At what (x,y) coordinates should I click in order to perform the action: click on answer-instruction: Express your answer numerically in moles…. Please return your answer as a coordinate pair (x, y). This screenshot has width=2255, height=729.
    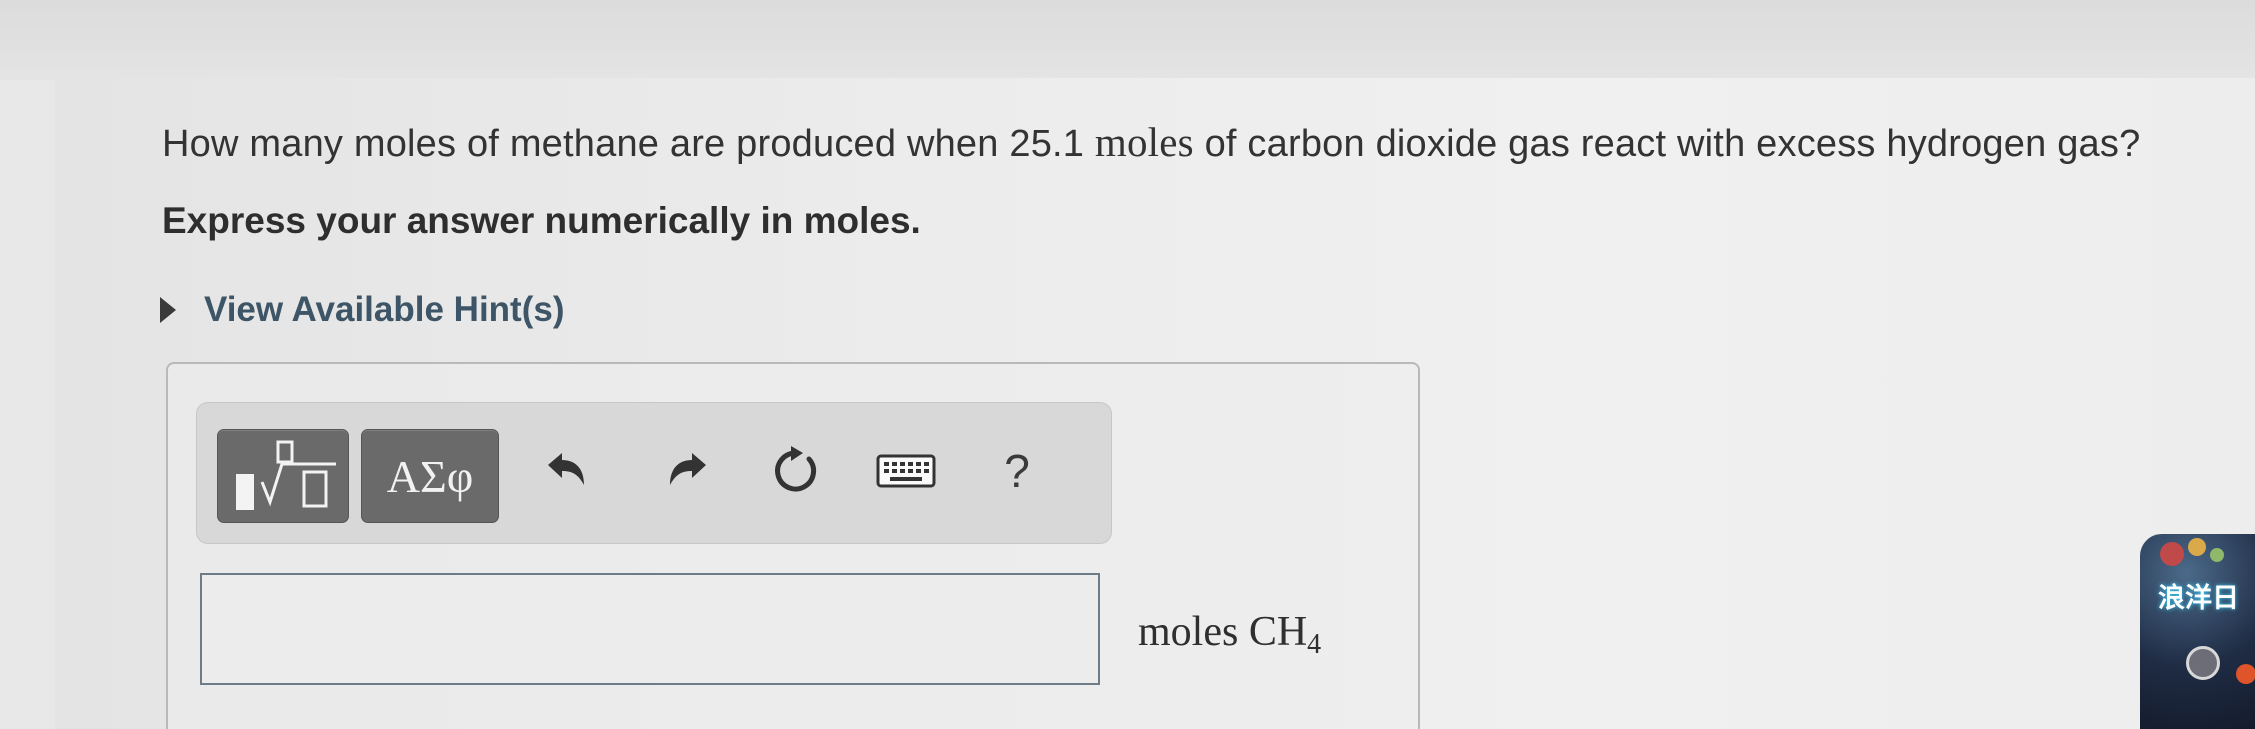
    Looking at the image, I should click on (541, 220).